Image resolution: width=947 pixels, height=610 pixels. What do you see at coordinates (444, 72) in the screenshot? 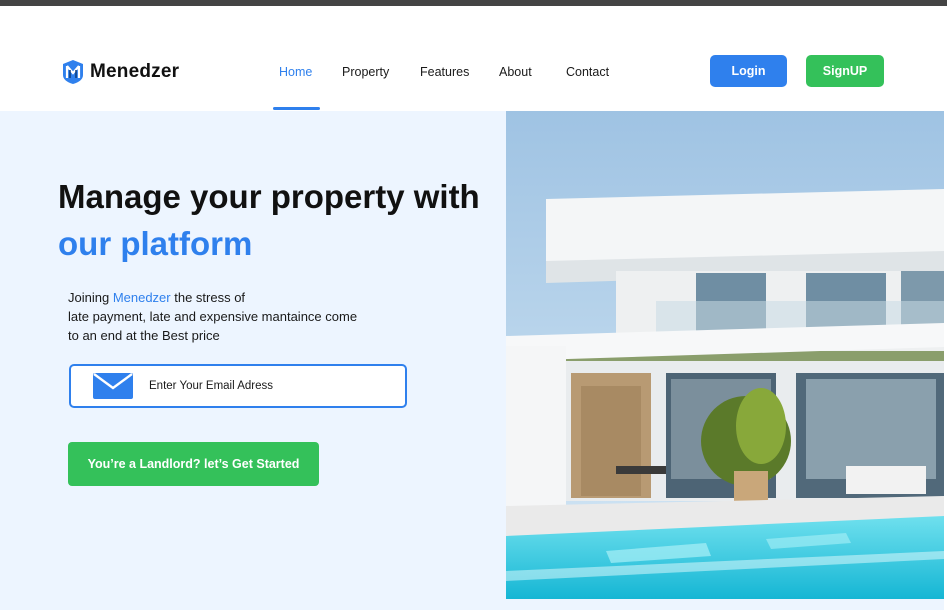
I see `nav-features: Features` at bounding box center [444, 72].